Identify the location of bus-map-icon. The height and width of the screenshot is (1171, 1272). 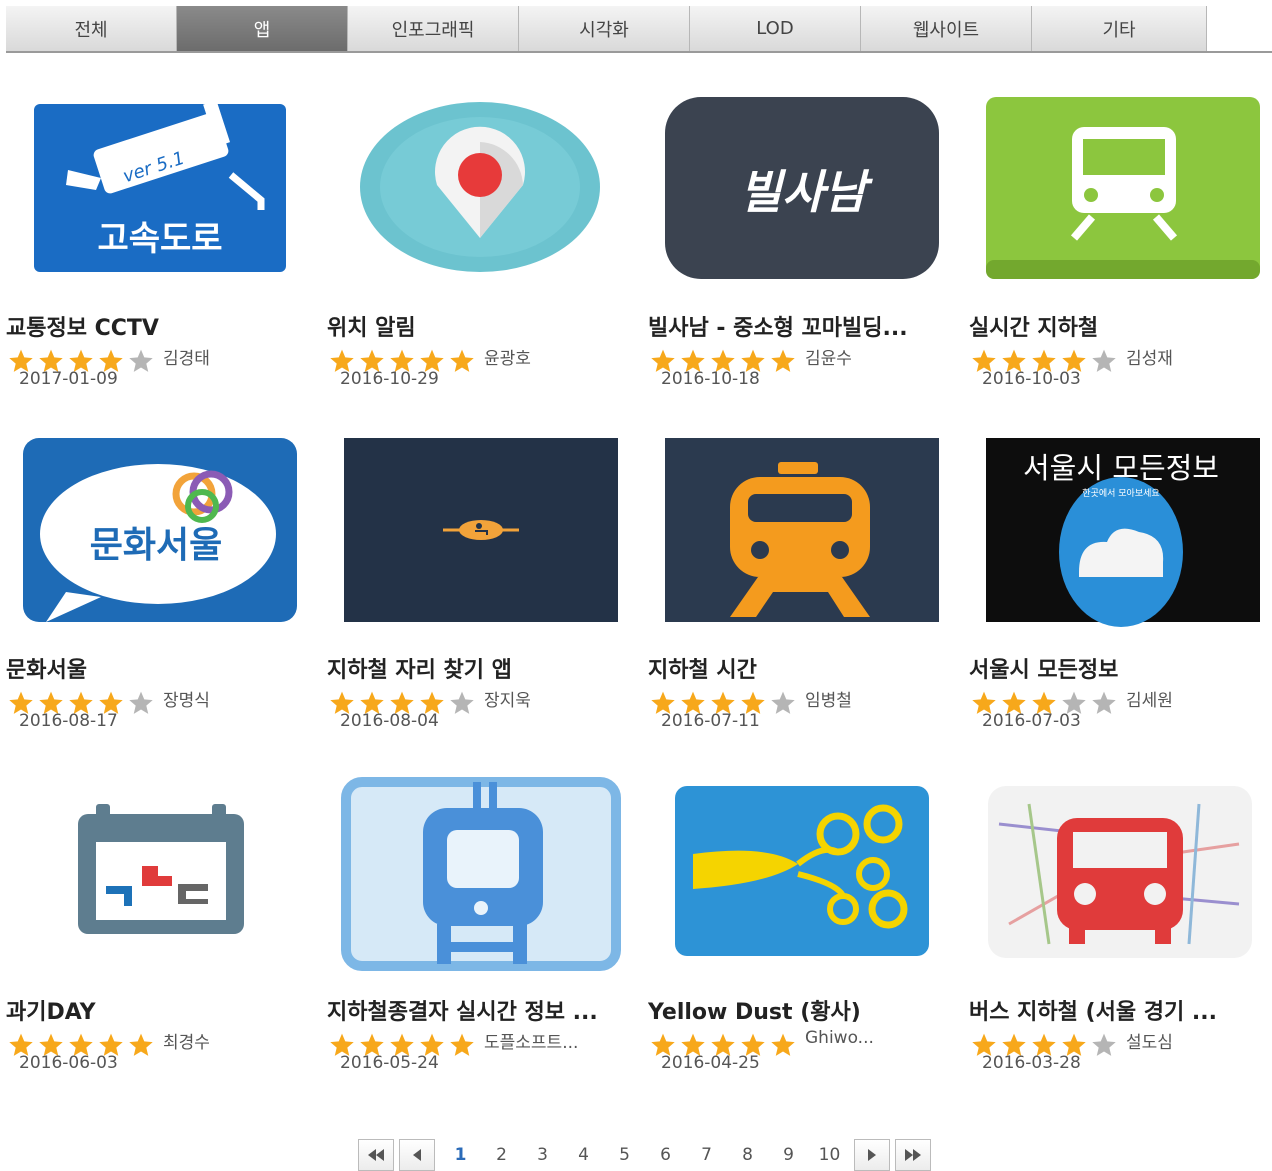
(1120, 872).